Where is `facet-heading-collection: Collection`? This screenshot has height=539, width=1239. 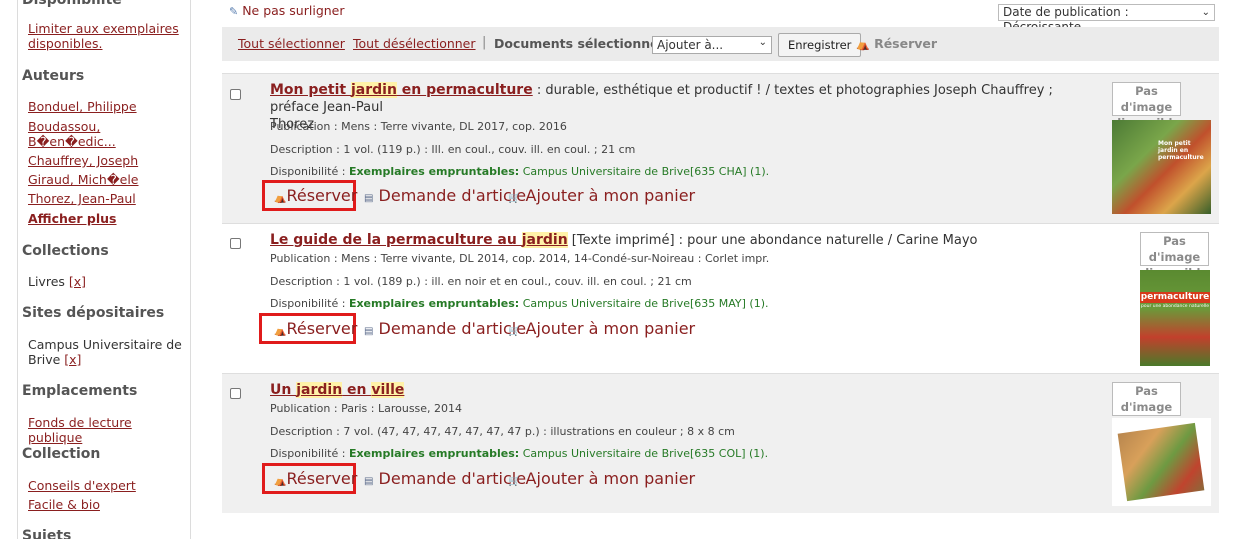 facet-heading-collection: Collection is located at coordinates (61, 454).